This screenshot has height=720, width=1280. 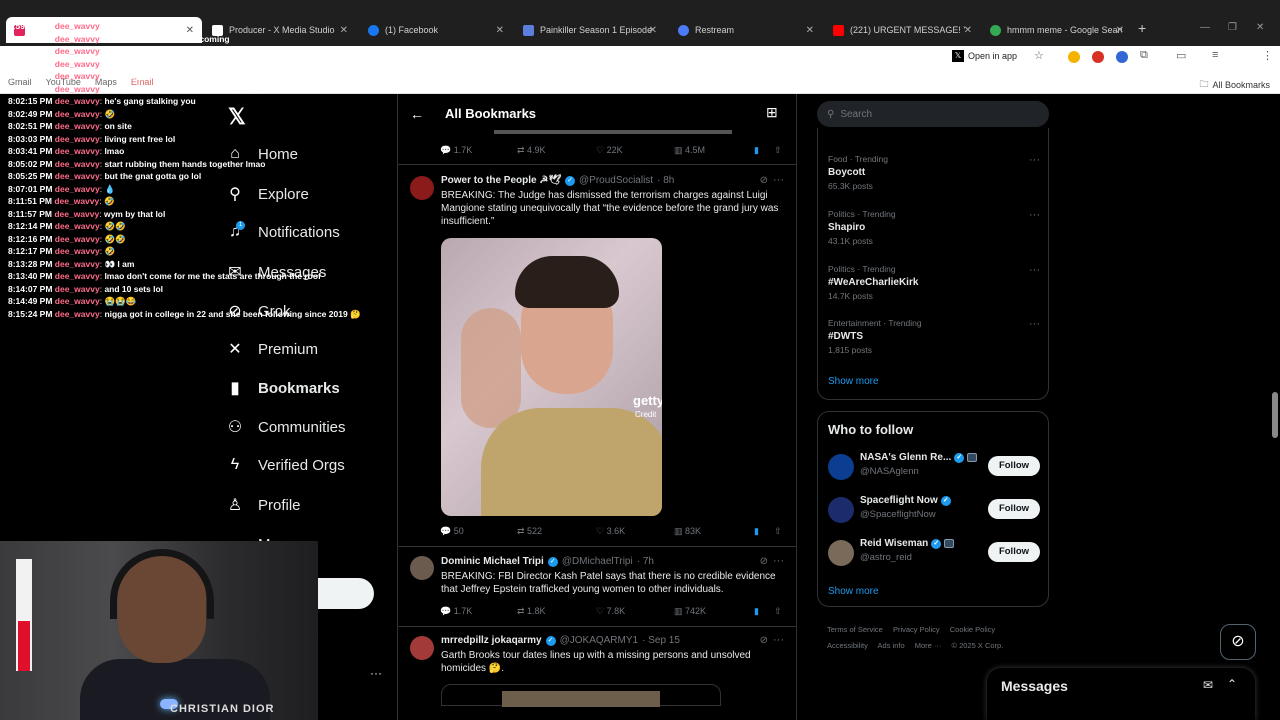 I want to click on search-input: ⚲ Search, so click(x=933, y=114).